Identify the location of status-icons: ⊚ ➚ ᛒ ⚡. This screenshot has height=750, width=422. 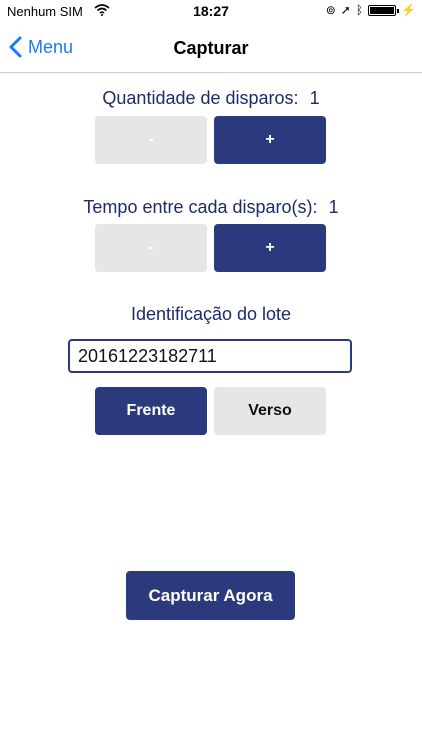
(371, 10).